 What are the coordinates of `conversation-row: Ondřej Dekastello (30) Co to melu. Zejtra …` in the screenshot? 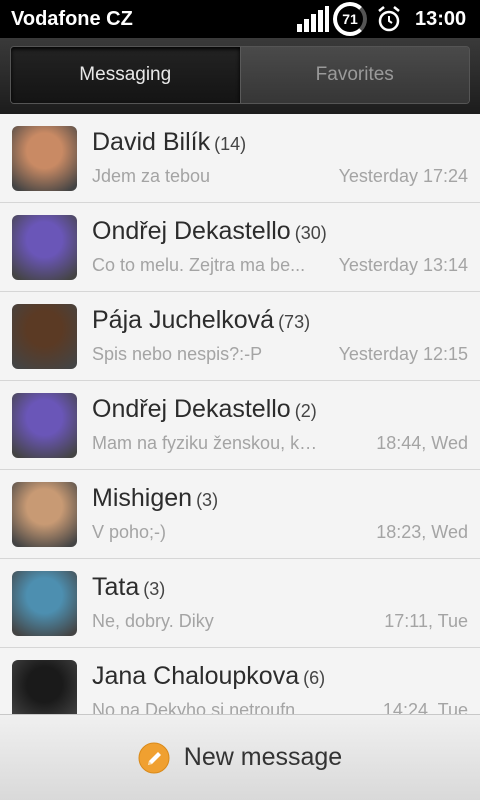 It's located at (240, 247).